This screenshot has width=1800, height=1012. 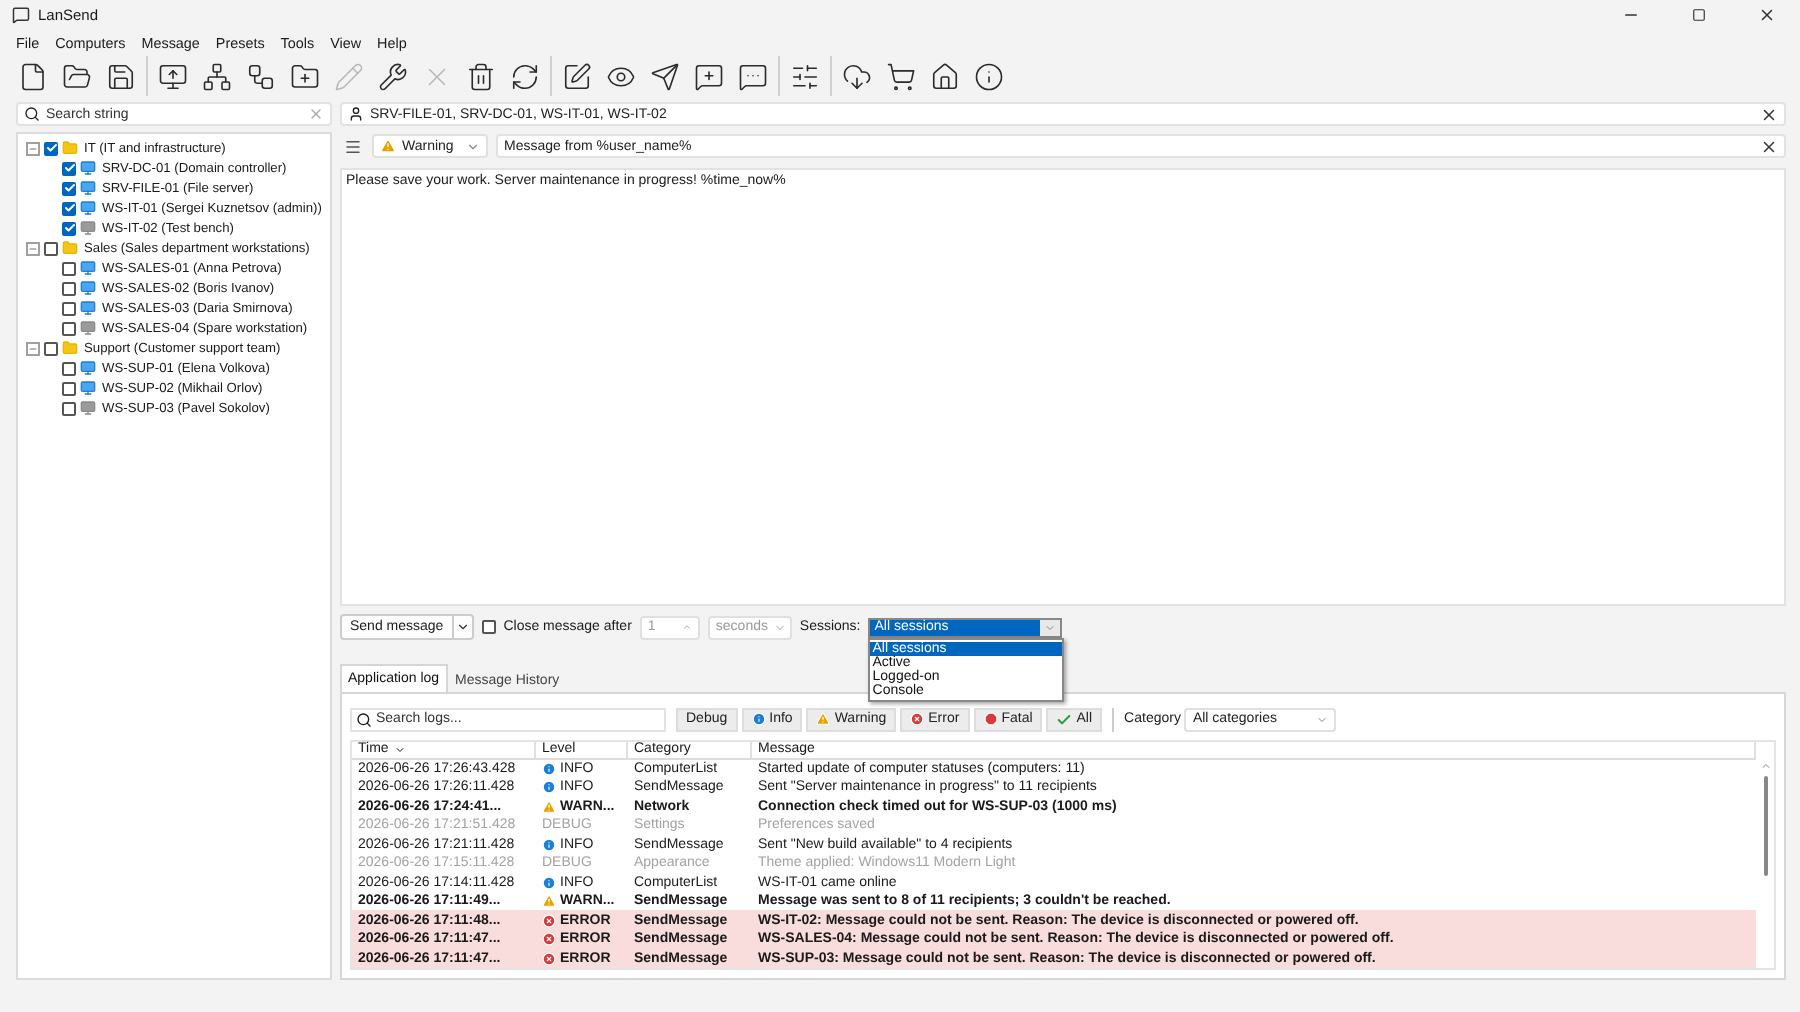 I want to click on scroll-up-icon, so click(x=1766, y=766).